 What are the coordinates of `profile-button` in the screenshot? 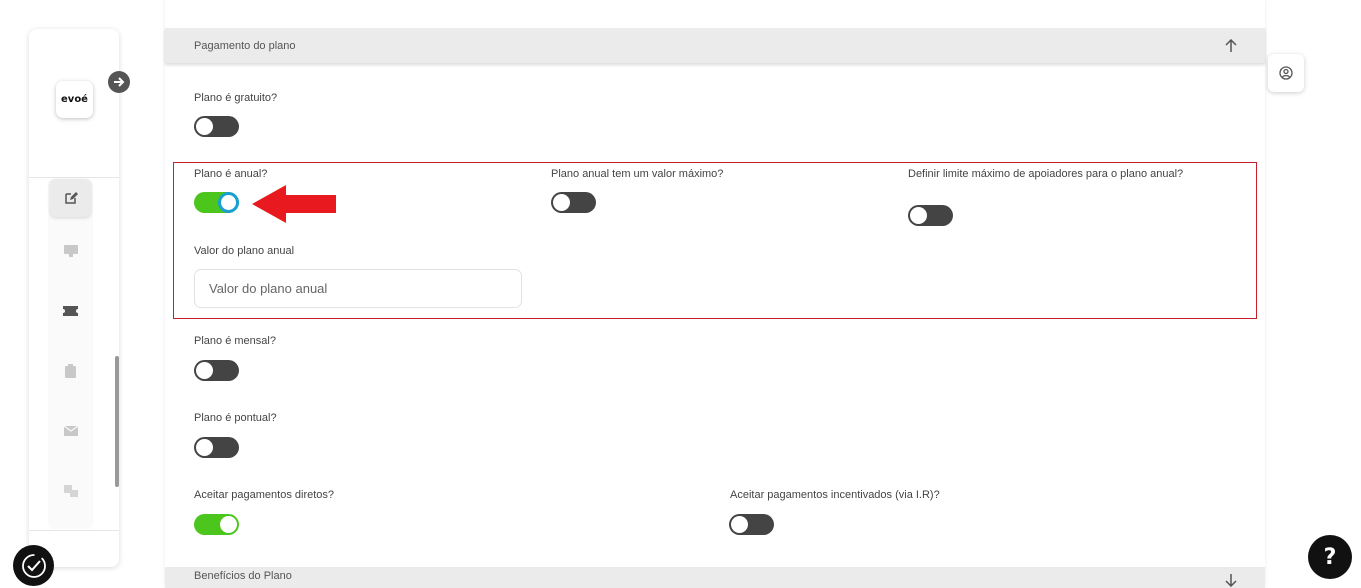 It's located at (1286, 73).